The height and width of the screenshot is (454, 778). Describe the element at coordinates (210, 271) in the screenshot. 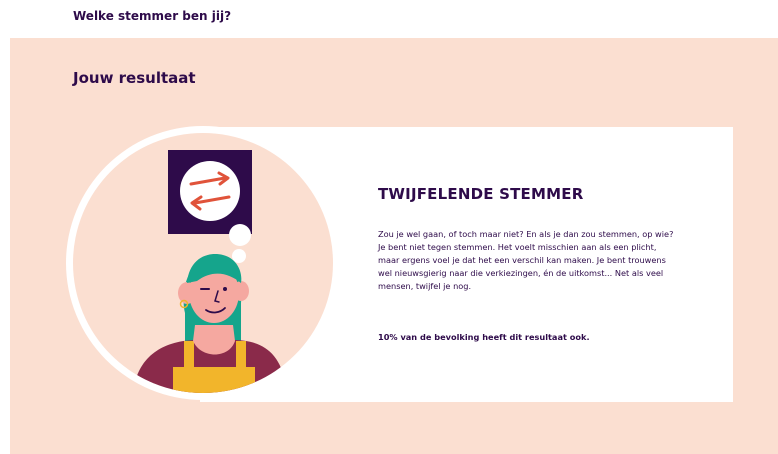

I see `thinking-person-with-swap-arrows-icon` at that location.